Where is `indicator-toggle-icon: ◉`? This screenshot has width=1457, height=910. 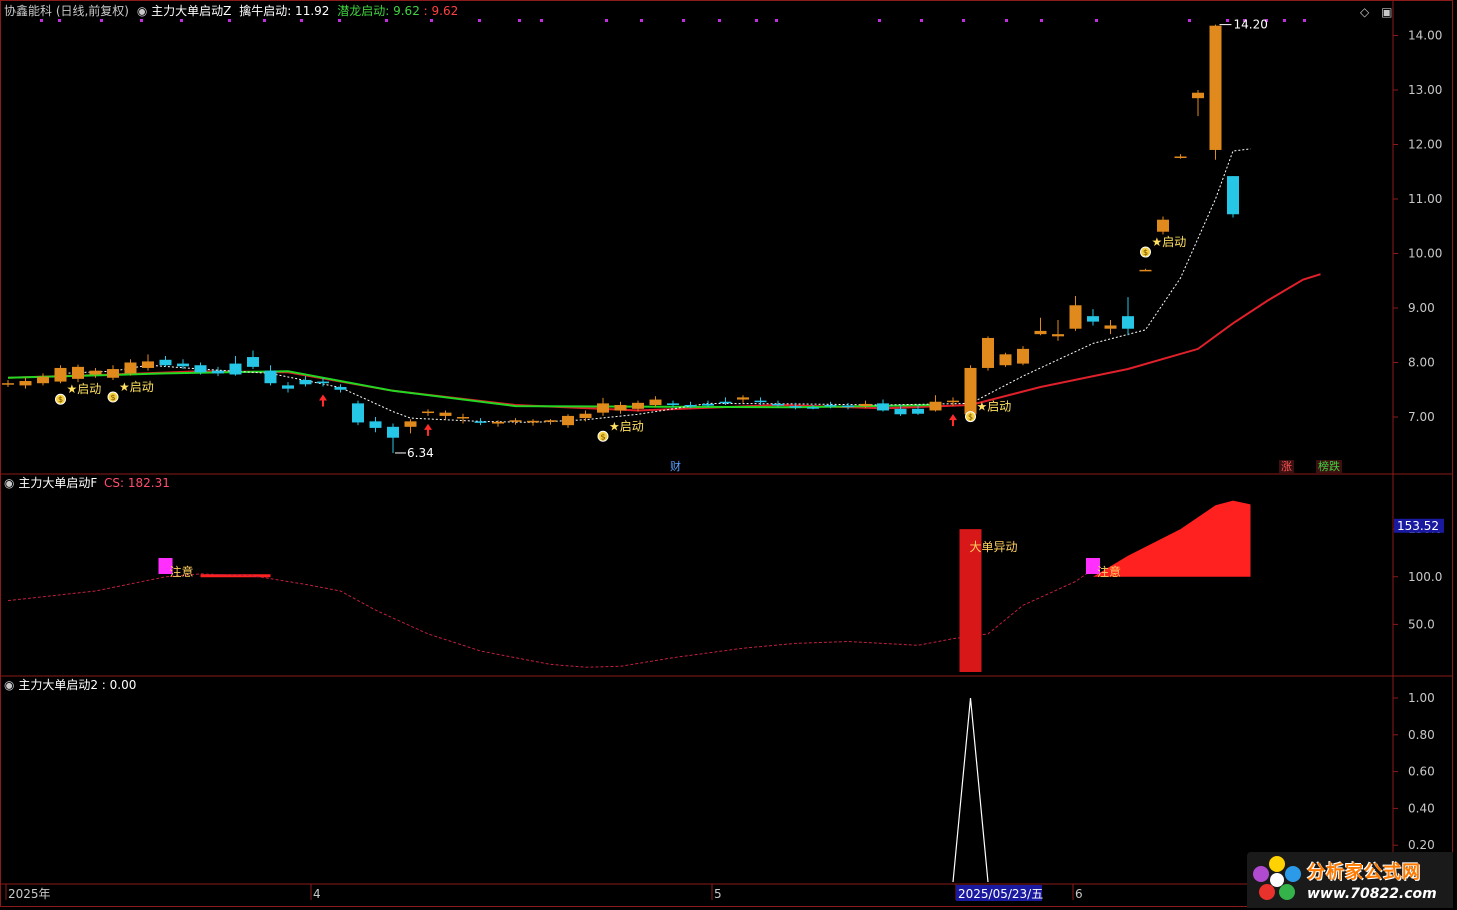
indicator-toggle-icon: ◉ is located at coordinates (142, 11).